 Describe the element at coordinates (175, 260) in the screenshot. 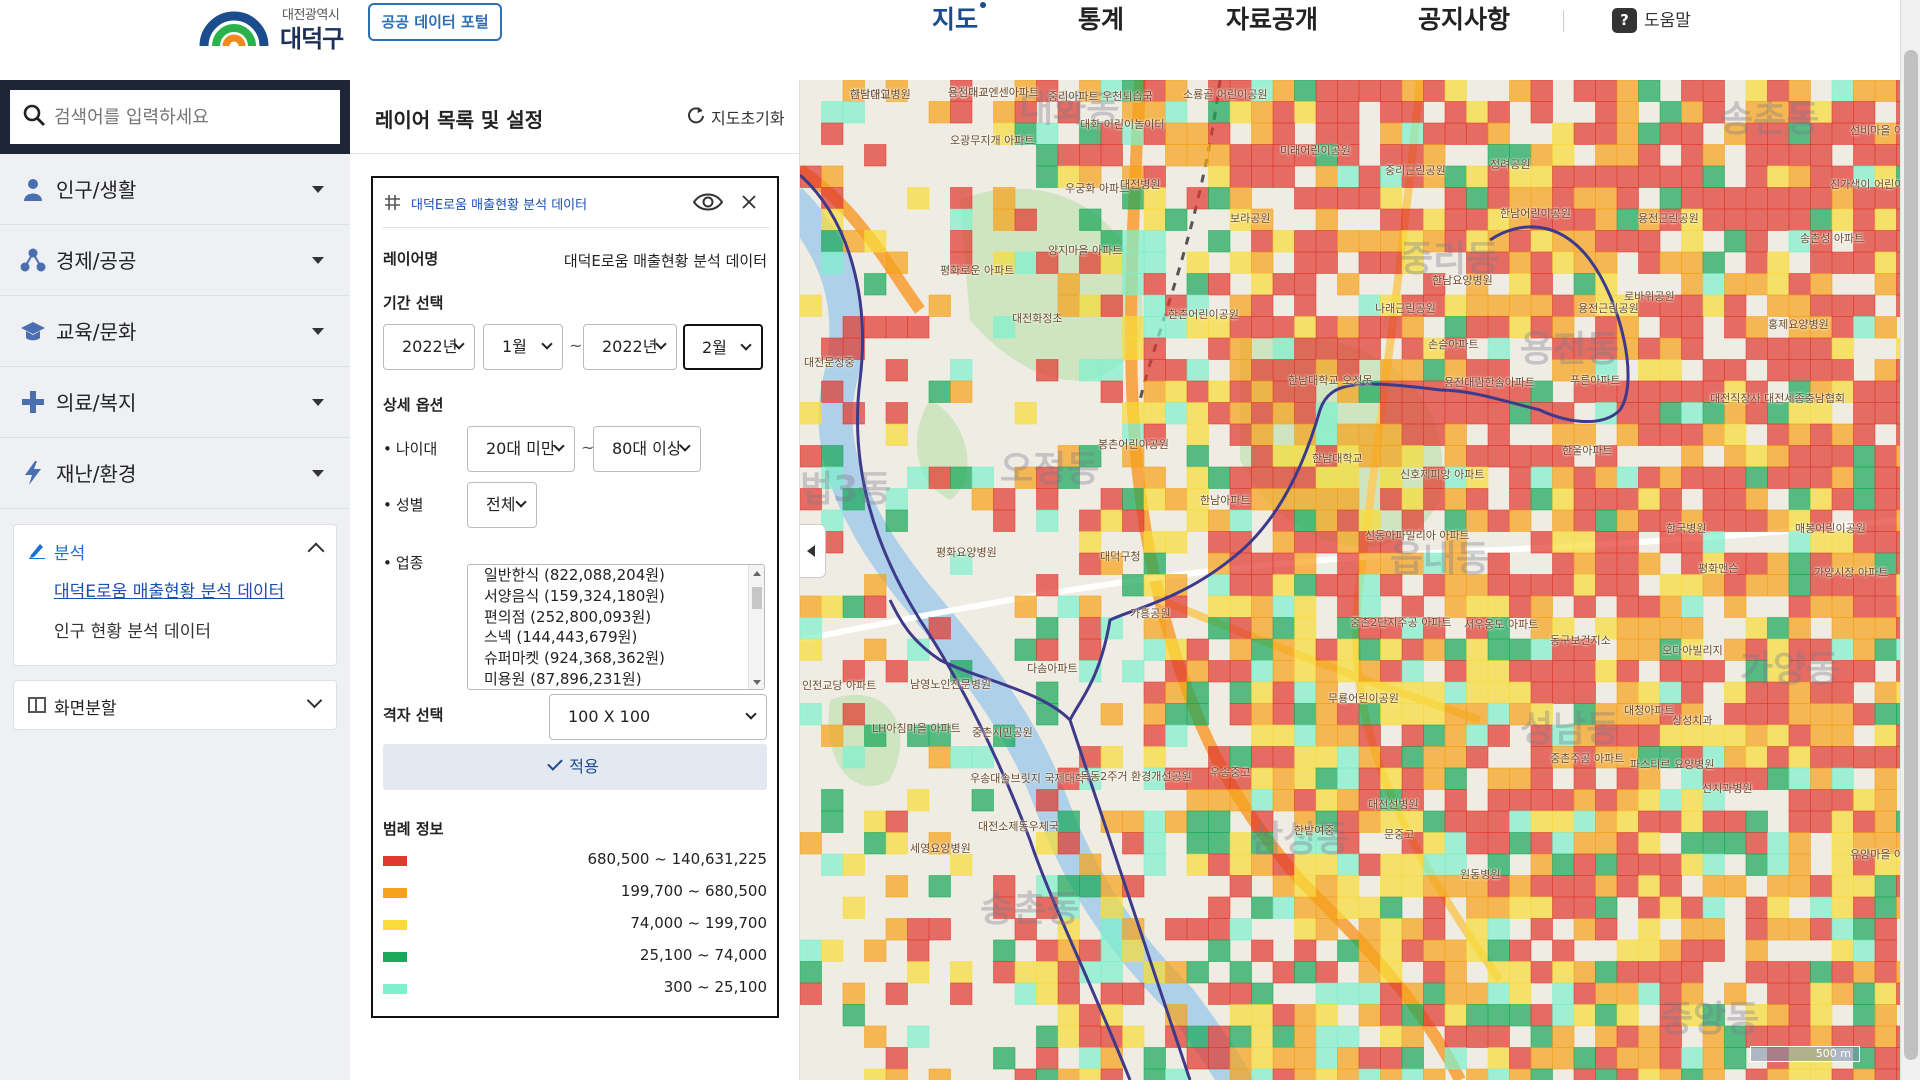

I see `category-economy: 경제/공공` at that location.